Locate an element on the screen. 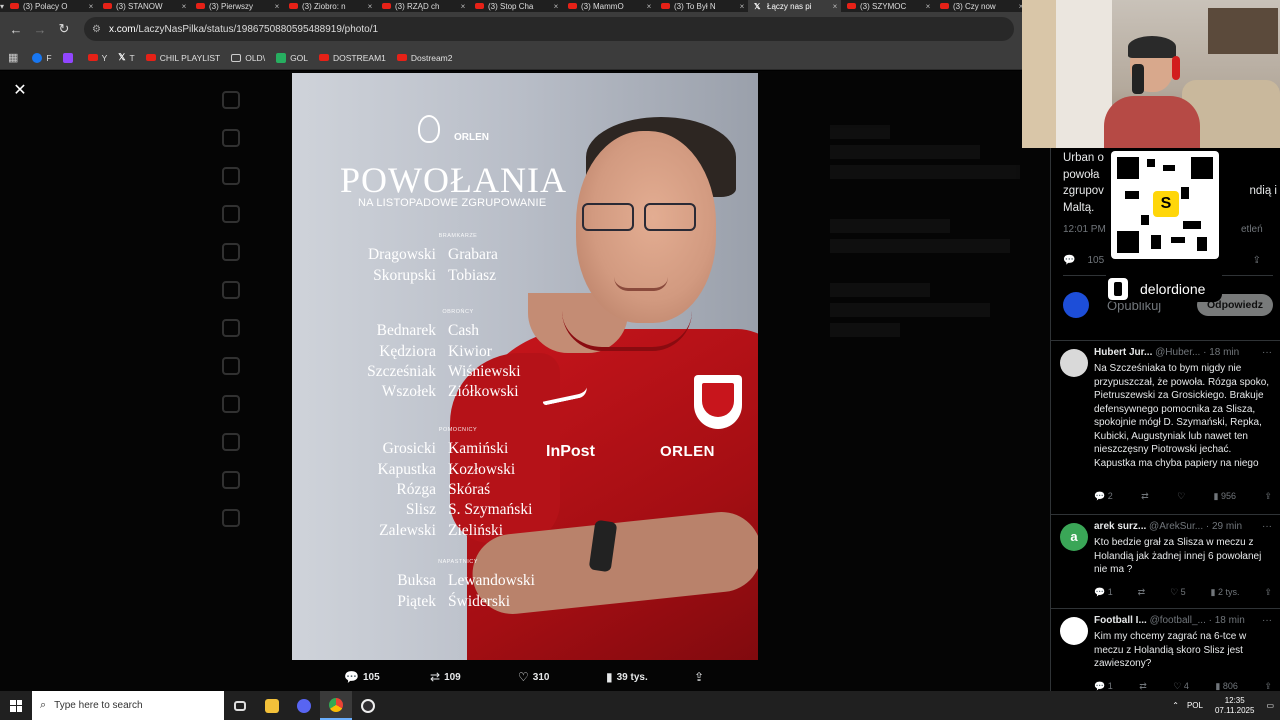  obs-icon is located at coordinates (368, 705).